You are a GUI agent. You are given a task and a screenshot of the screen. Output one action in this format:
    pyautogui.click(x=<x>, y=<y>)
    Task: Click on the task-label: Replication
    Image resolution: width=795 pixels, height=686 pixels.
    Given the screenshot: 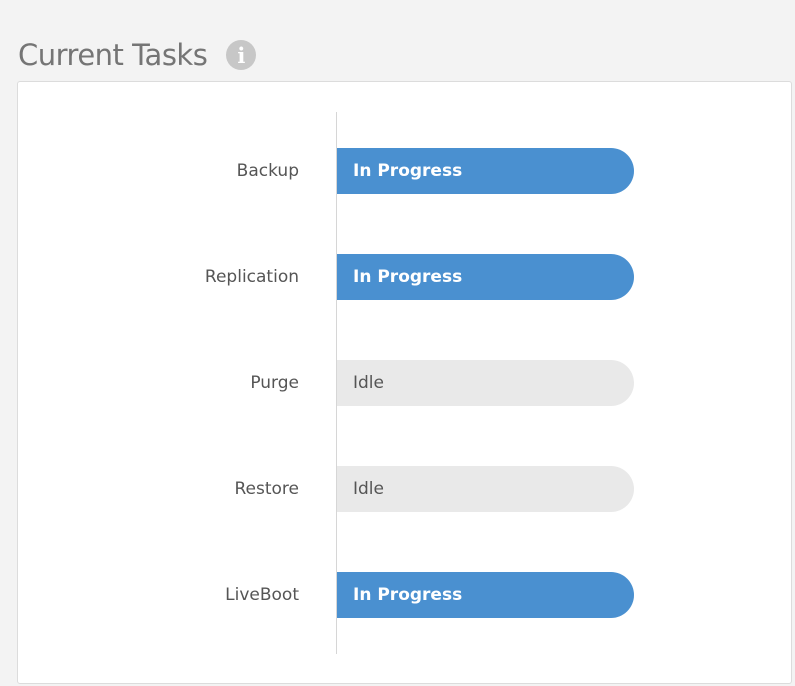 What is the action you would take?
    pyautogui.click(x=251, y=277)
    